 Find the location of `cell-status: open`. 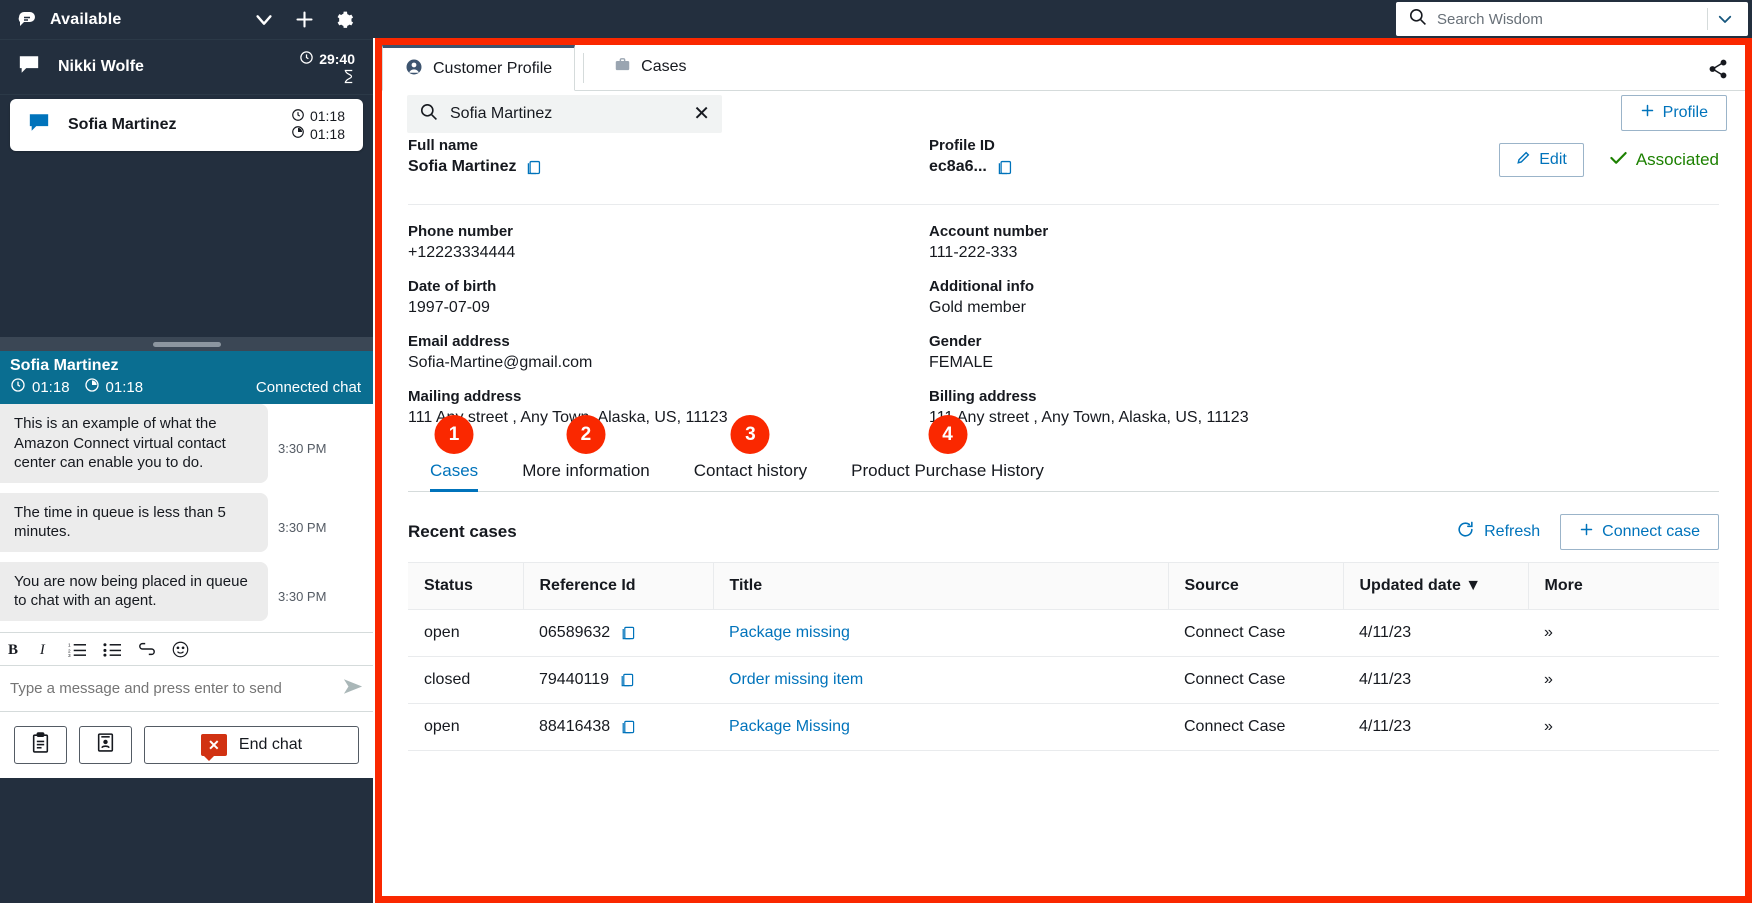

cell-status: open is located at coordinates (465, 633).